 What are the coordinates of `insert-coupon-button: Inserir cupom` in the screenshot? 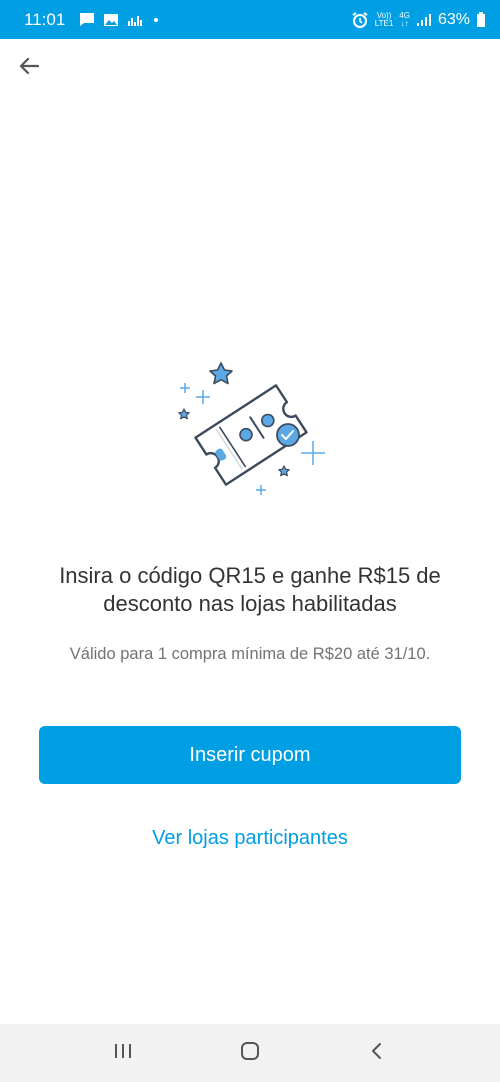 It's located at (250, 755).